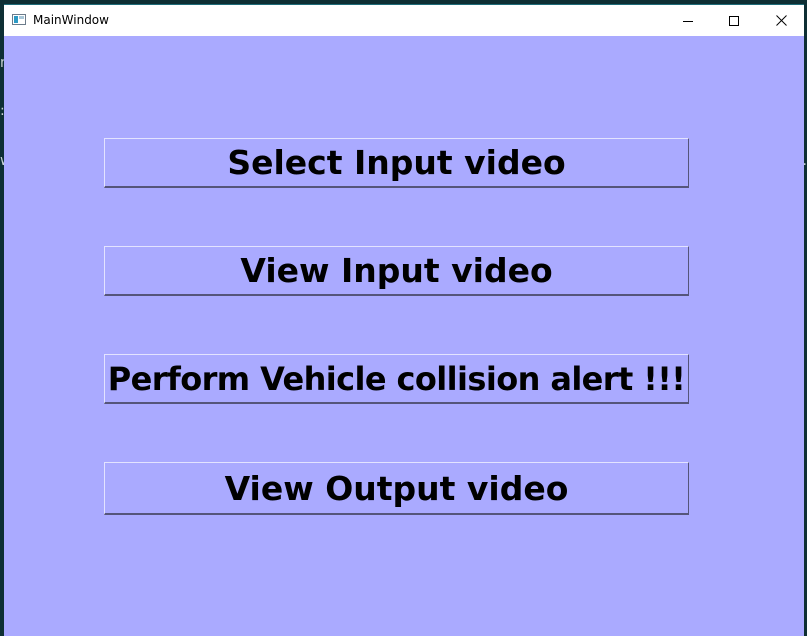 The height and width of the screenshot is (636, 807). I want to click on close-button, so click(781, 20).